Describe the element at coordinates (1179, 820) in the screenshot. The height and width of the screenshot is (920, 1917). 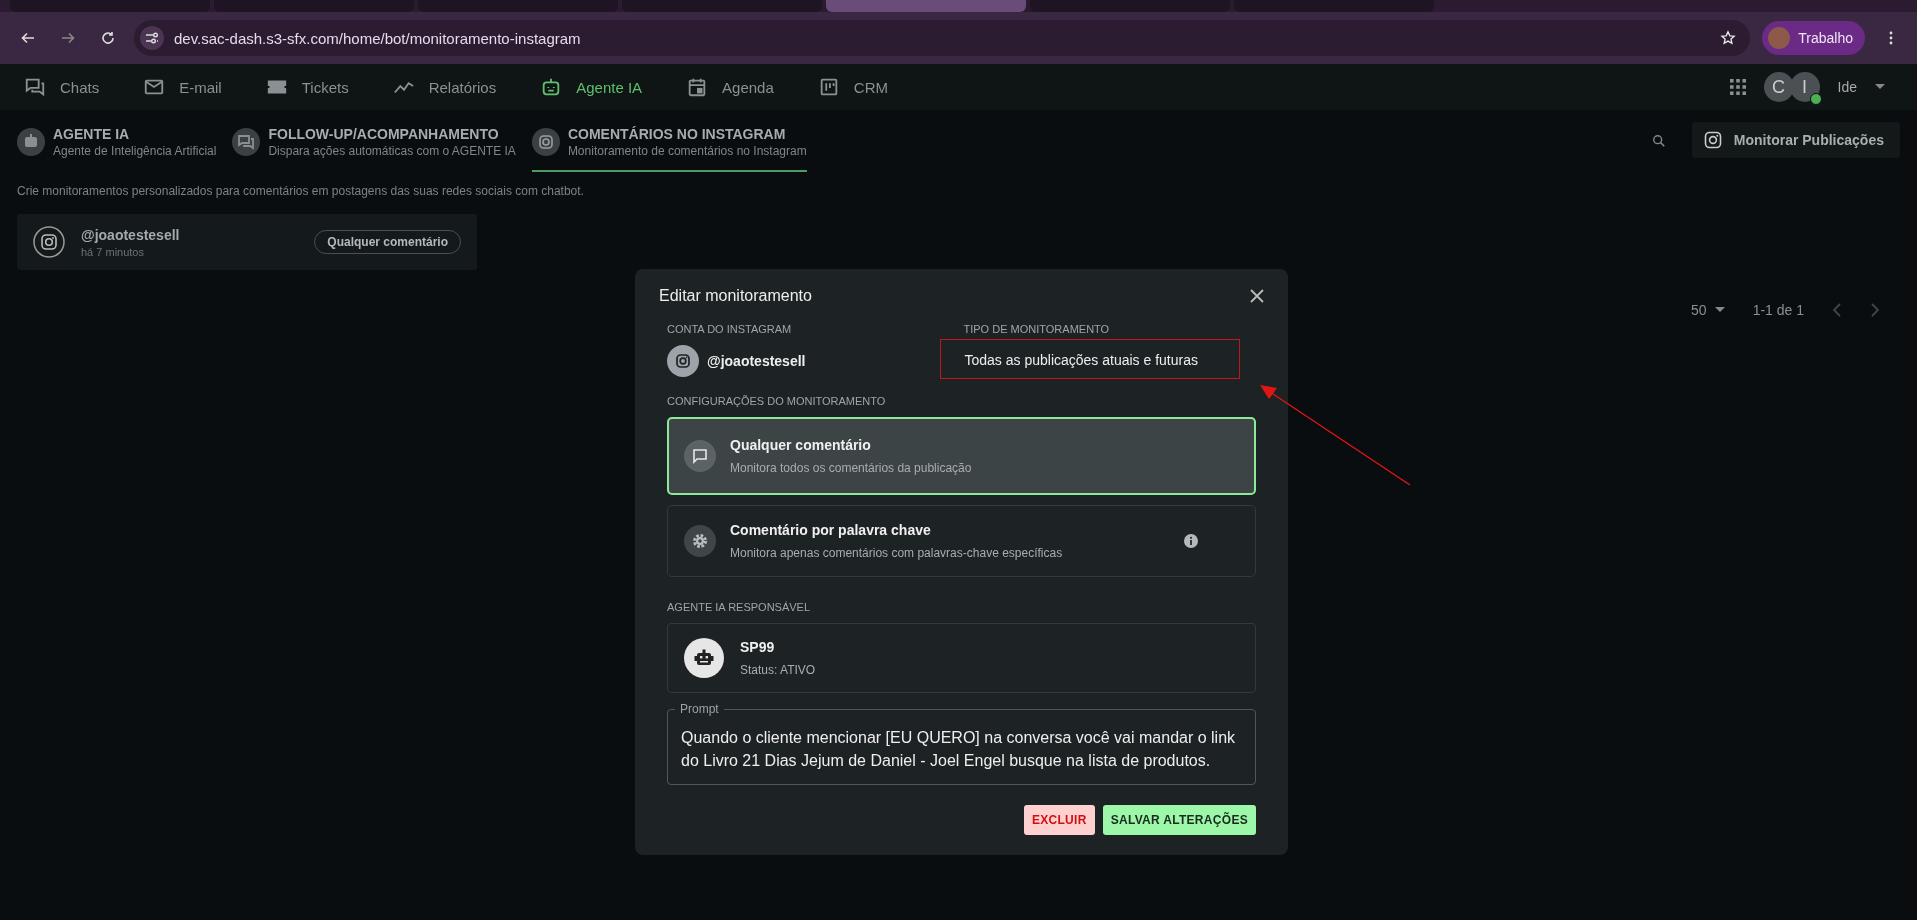
I see `save-button: SALVAR ALTERAÇÕES` at that location.